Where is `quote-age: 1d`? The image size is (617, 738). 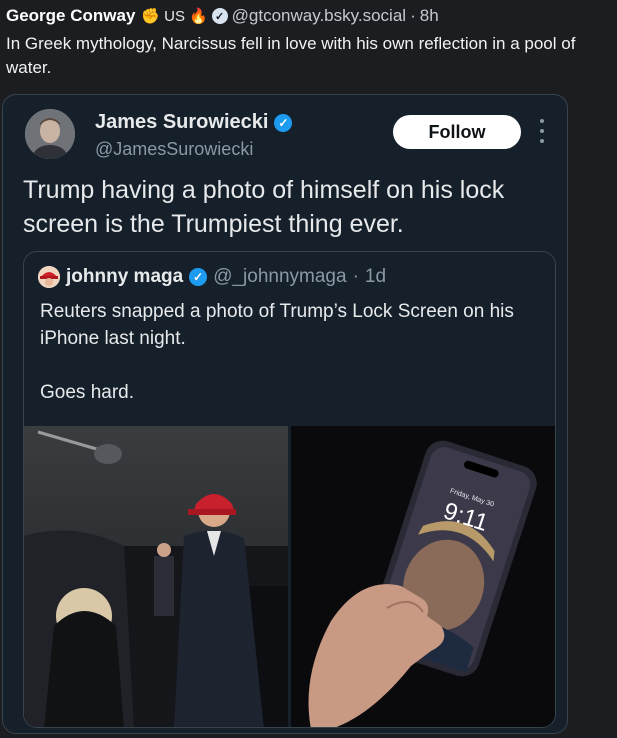
quote-age: 1d is located at coordinates (375, 277).